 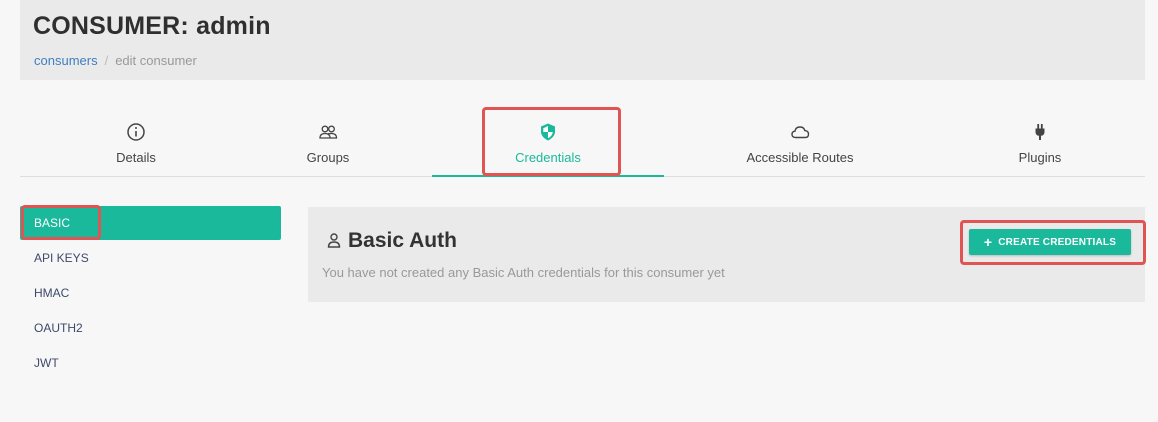 What do you see at coordinates (548, 132) in the screenshot?
I see `shield-icon` at bounding box center [548, 132].